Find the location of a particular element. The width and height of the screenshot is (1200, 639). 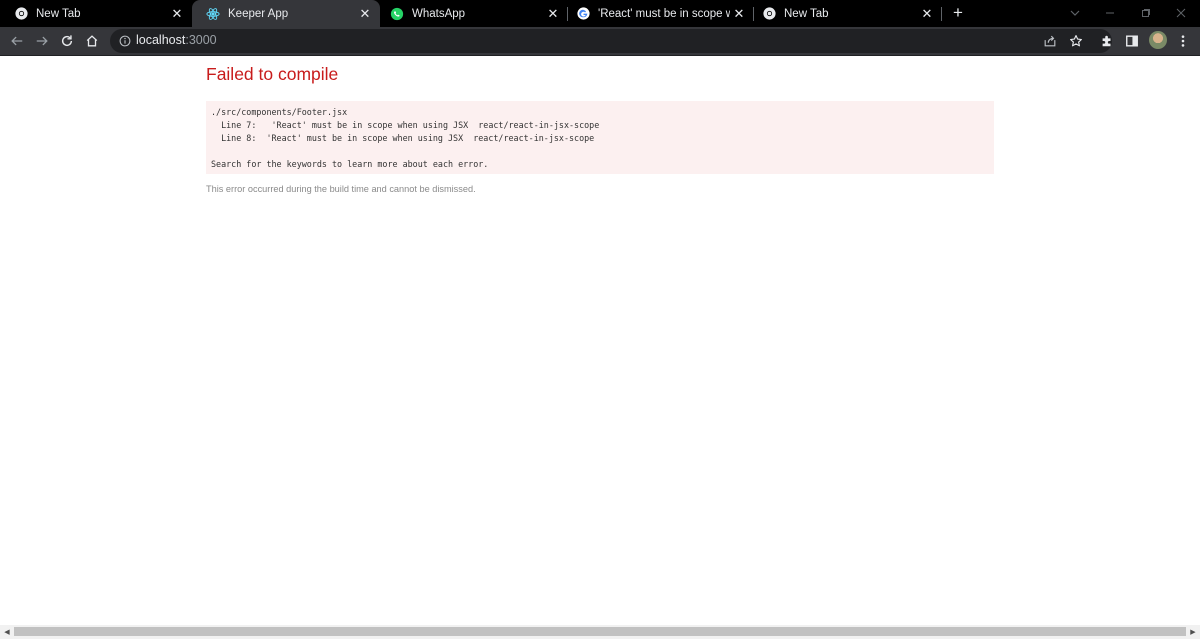

tab-label: Keeper App is located at coordinates (258, 13).